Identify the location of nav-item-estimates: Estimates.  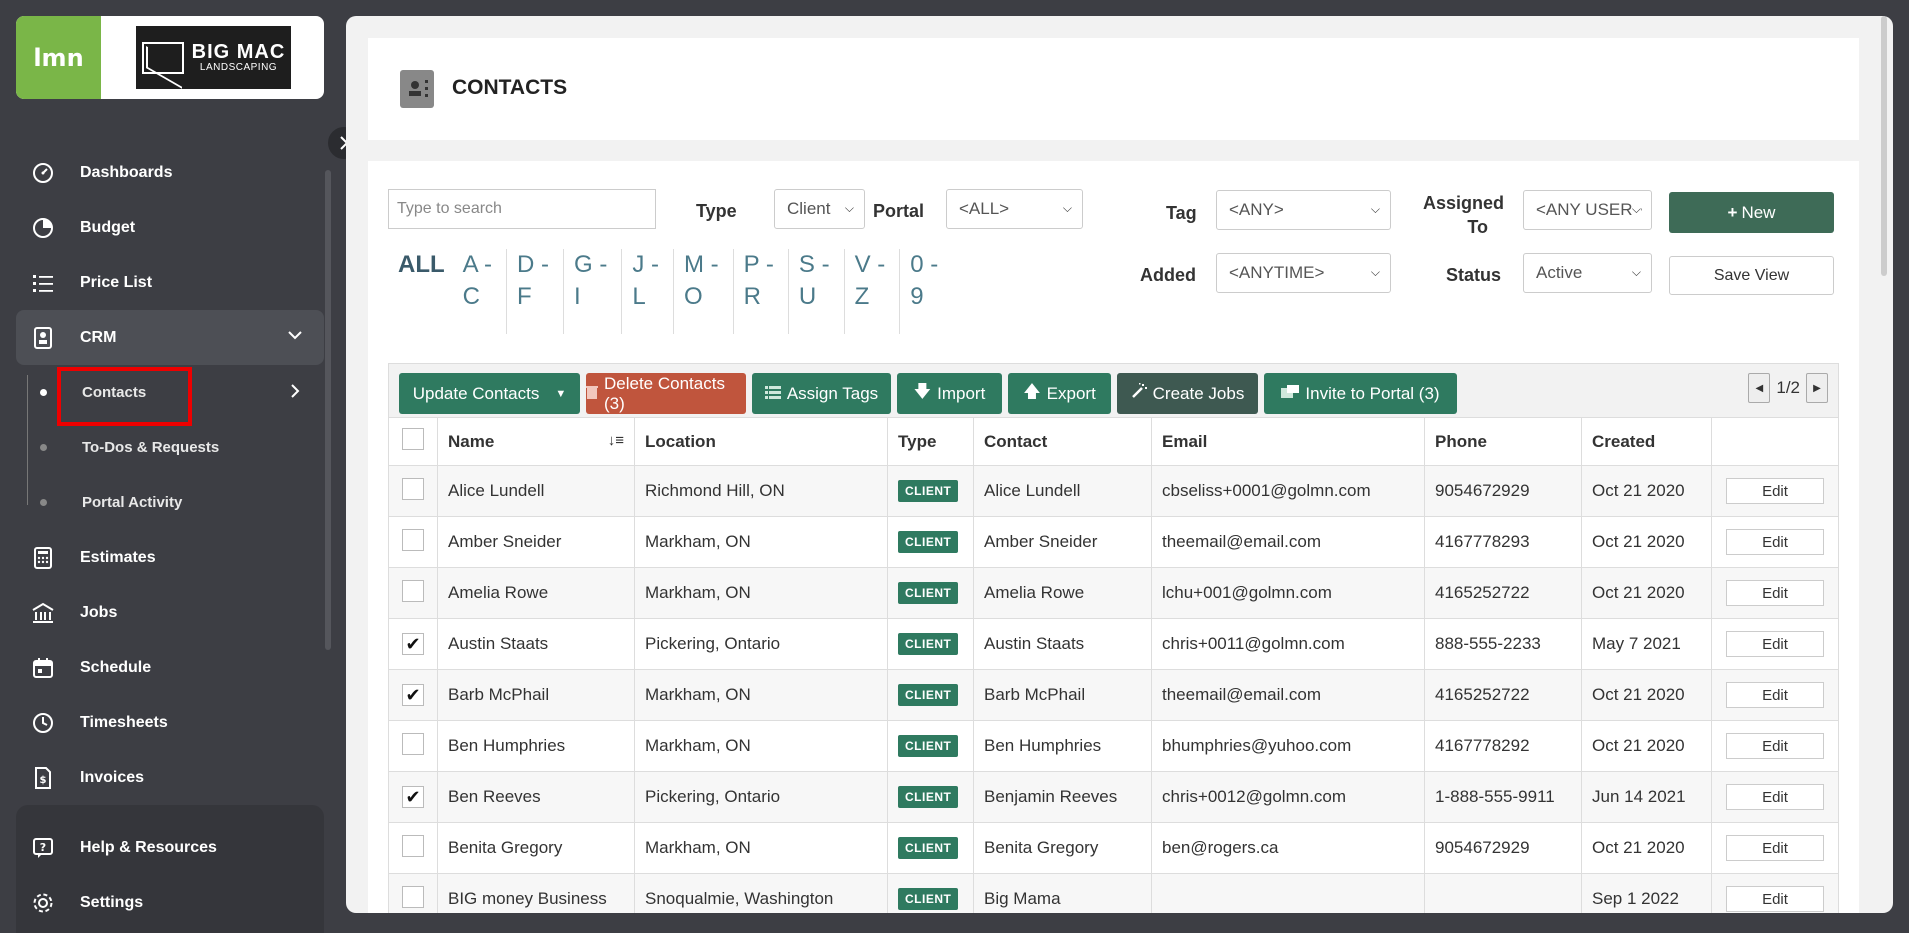
(170, 557).